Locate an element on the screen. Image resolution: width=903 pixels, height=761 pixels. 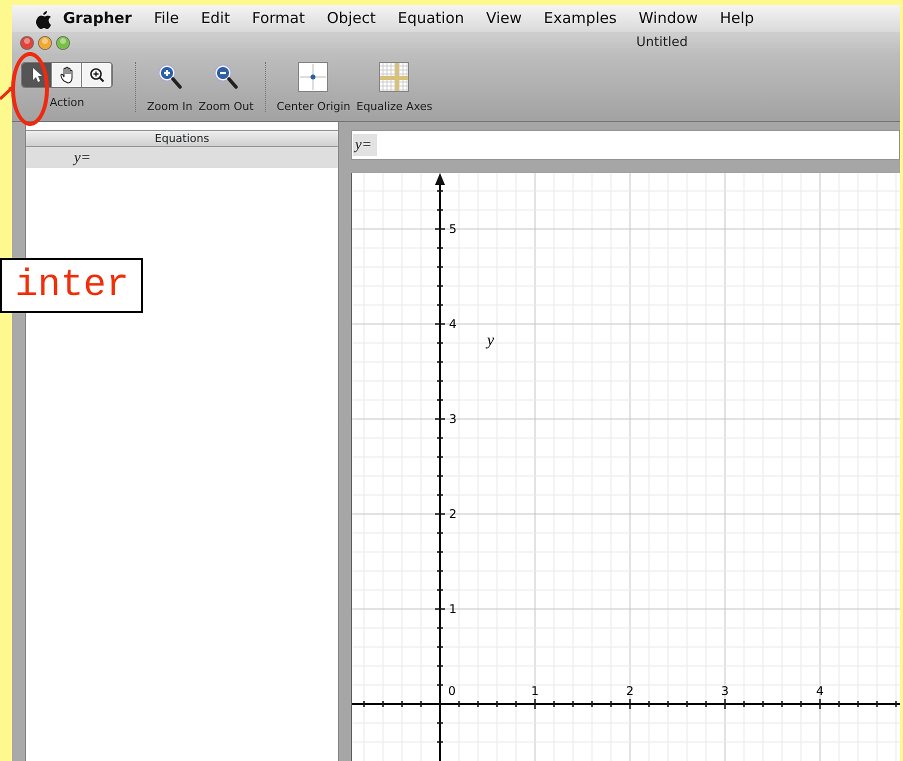
window-title: Untitled is located at coordinates (662, 43).